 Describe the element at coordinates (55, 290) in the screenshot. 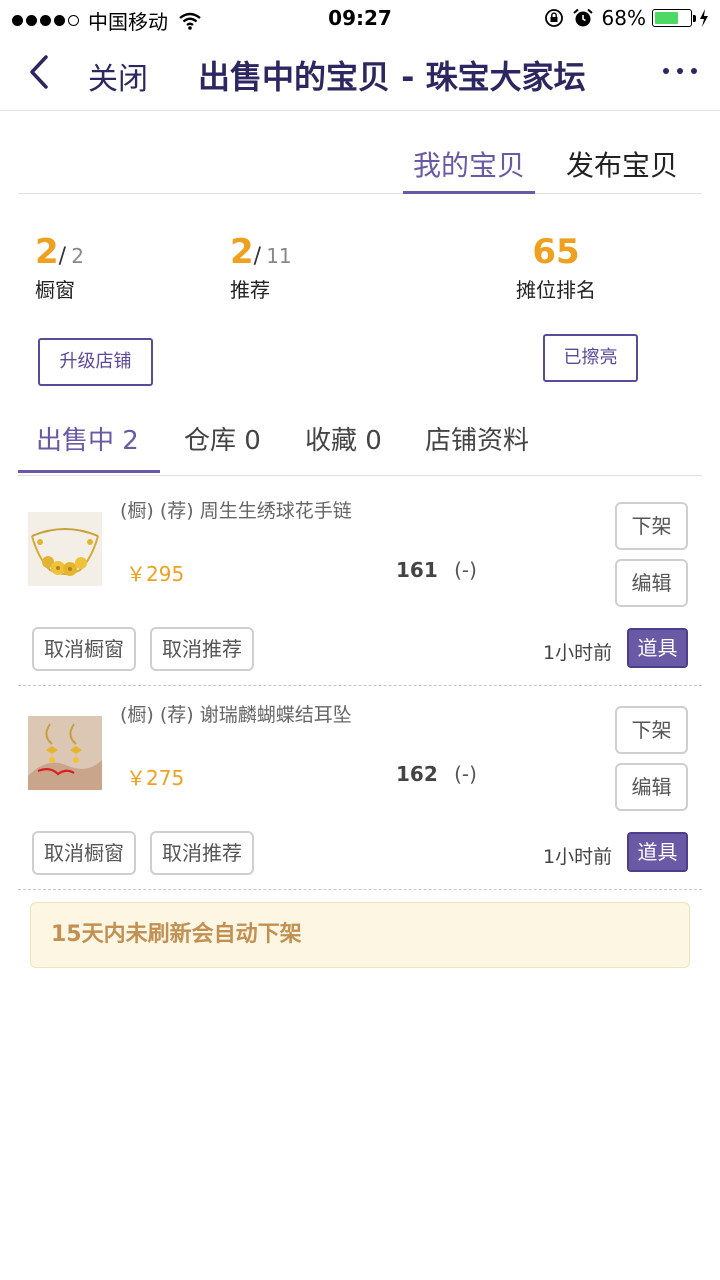

I see `stat-window-label: 橱窗` at that location.